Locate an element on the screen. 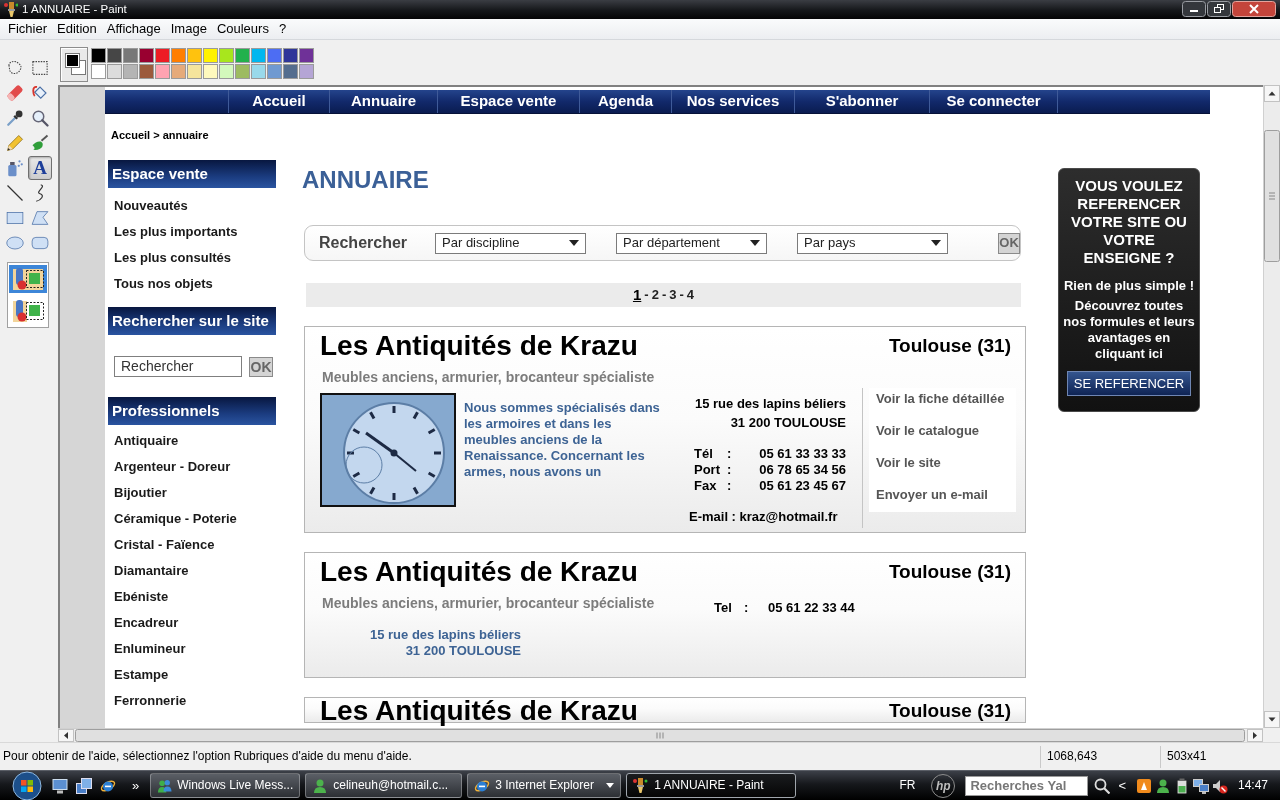 The width and height of the screenshot is (1280, 800). sidebar-link: Antiquaire is located at coordinates (146, 441).